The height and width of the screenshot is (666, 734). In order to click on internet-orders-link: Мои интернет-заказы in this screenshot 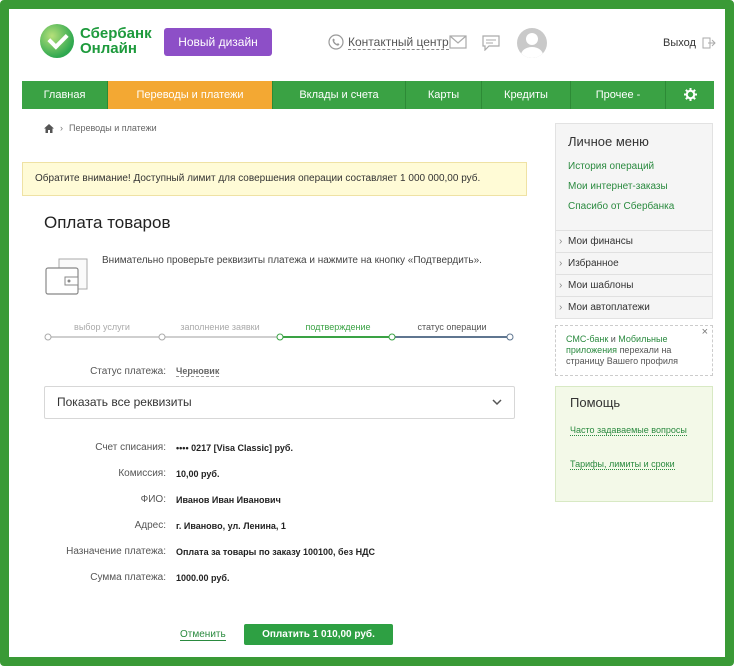, I will do `click(634, 191)`.